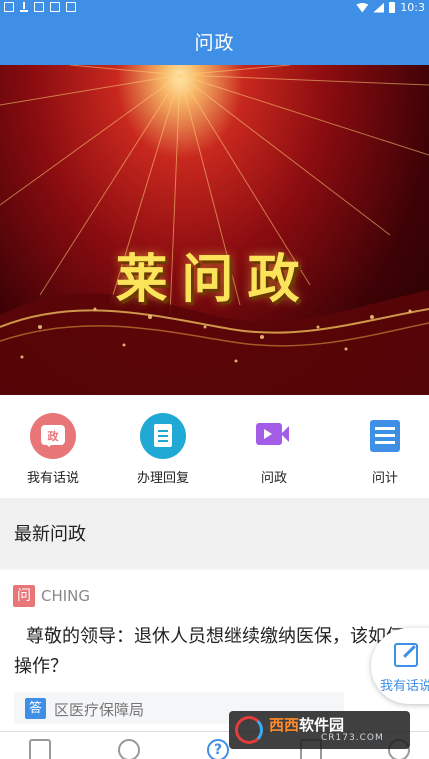  What do you see at coordinates (24, 596) in the screenshot?
I see `question-tag: 问` at bounding box center [24, 596].